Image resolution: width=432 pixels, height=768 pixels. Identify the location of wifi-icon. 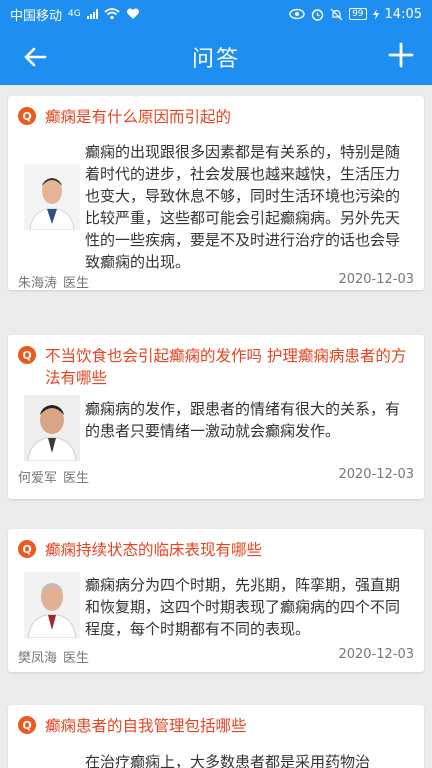
(112, 14).